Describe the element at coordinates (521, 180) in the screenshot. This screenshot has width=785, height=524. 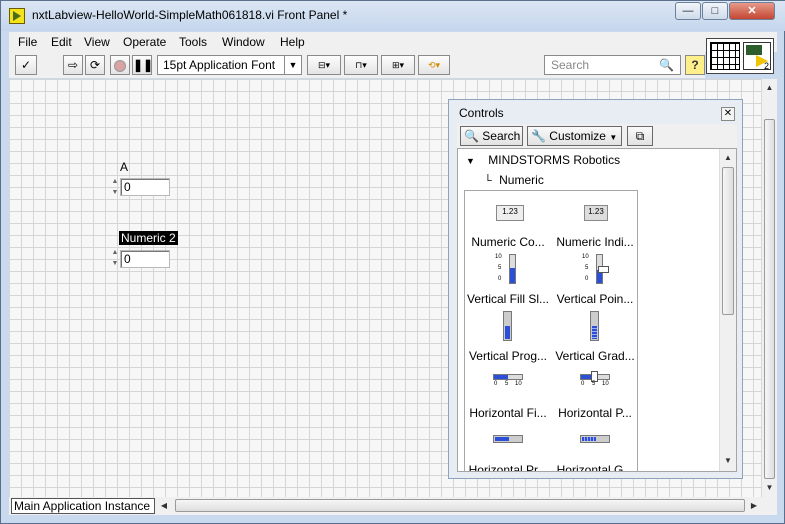
I see `palette-subcategory: Numeric` at that location.